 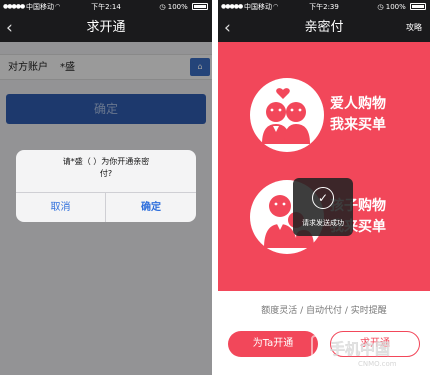 I want to click on page-title: 求开通, so click(x=106, y=27).